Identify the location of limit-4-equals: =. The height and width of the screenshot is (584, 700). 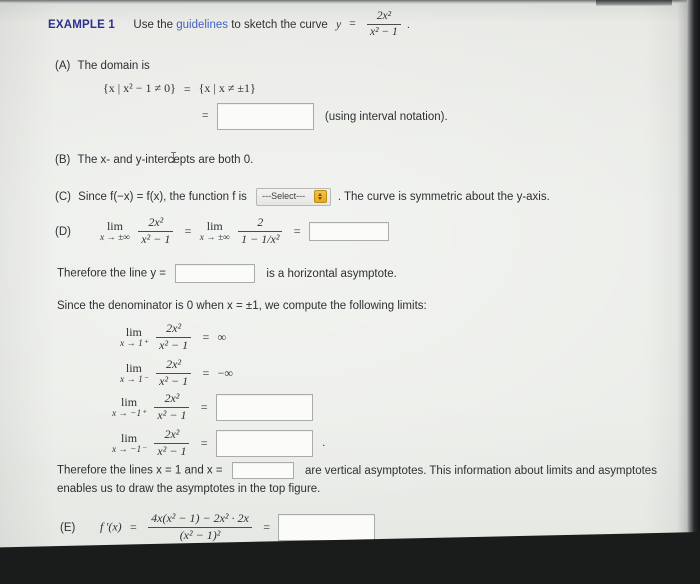
(204, 442).